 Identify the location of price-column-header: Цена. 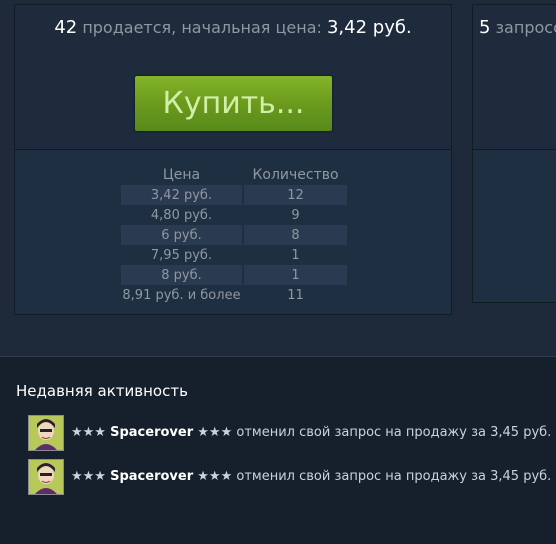
(181, 175).